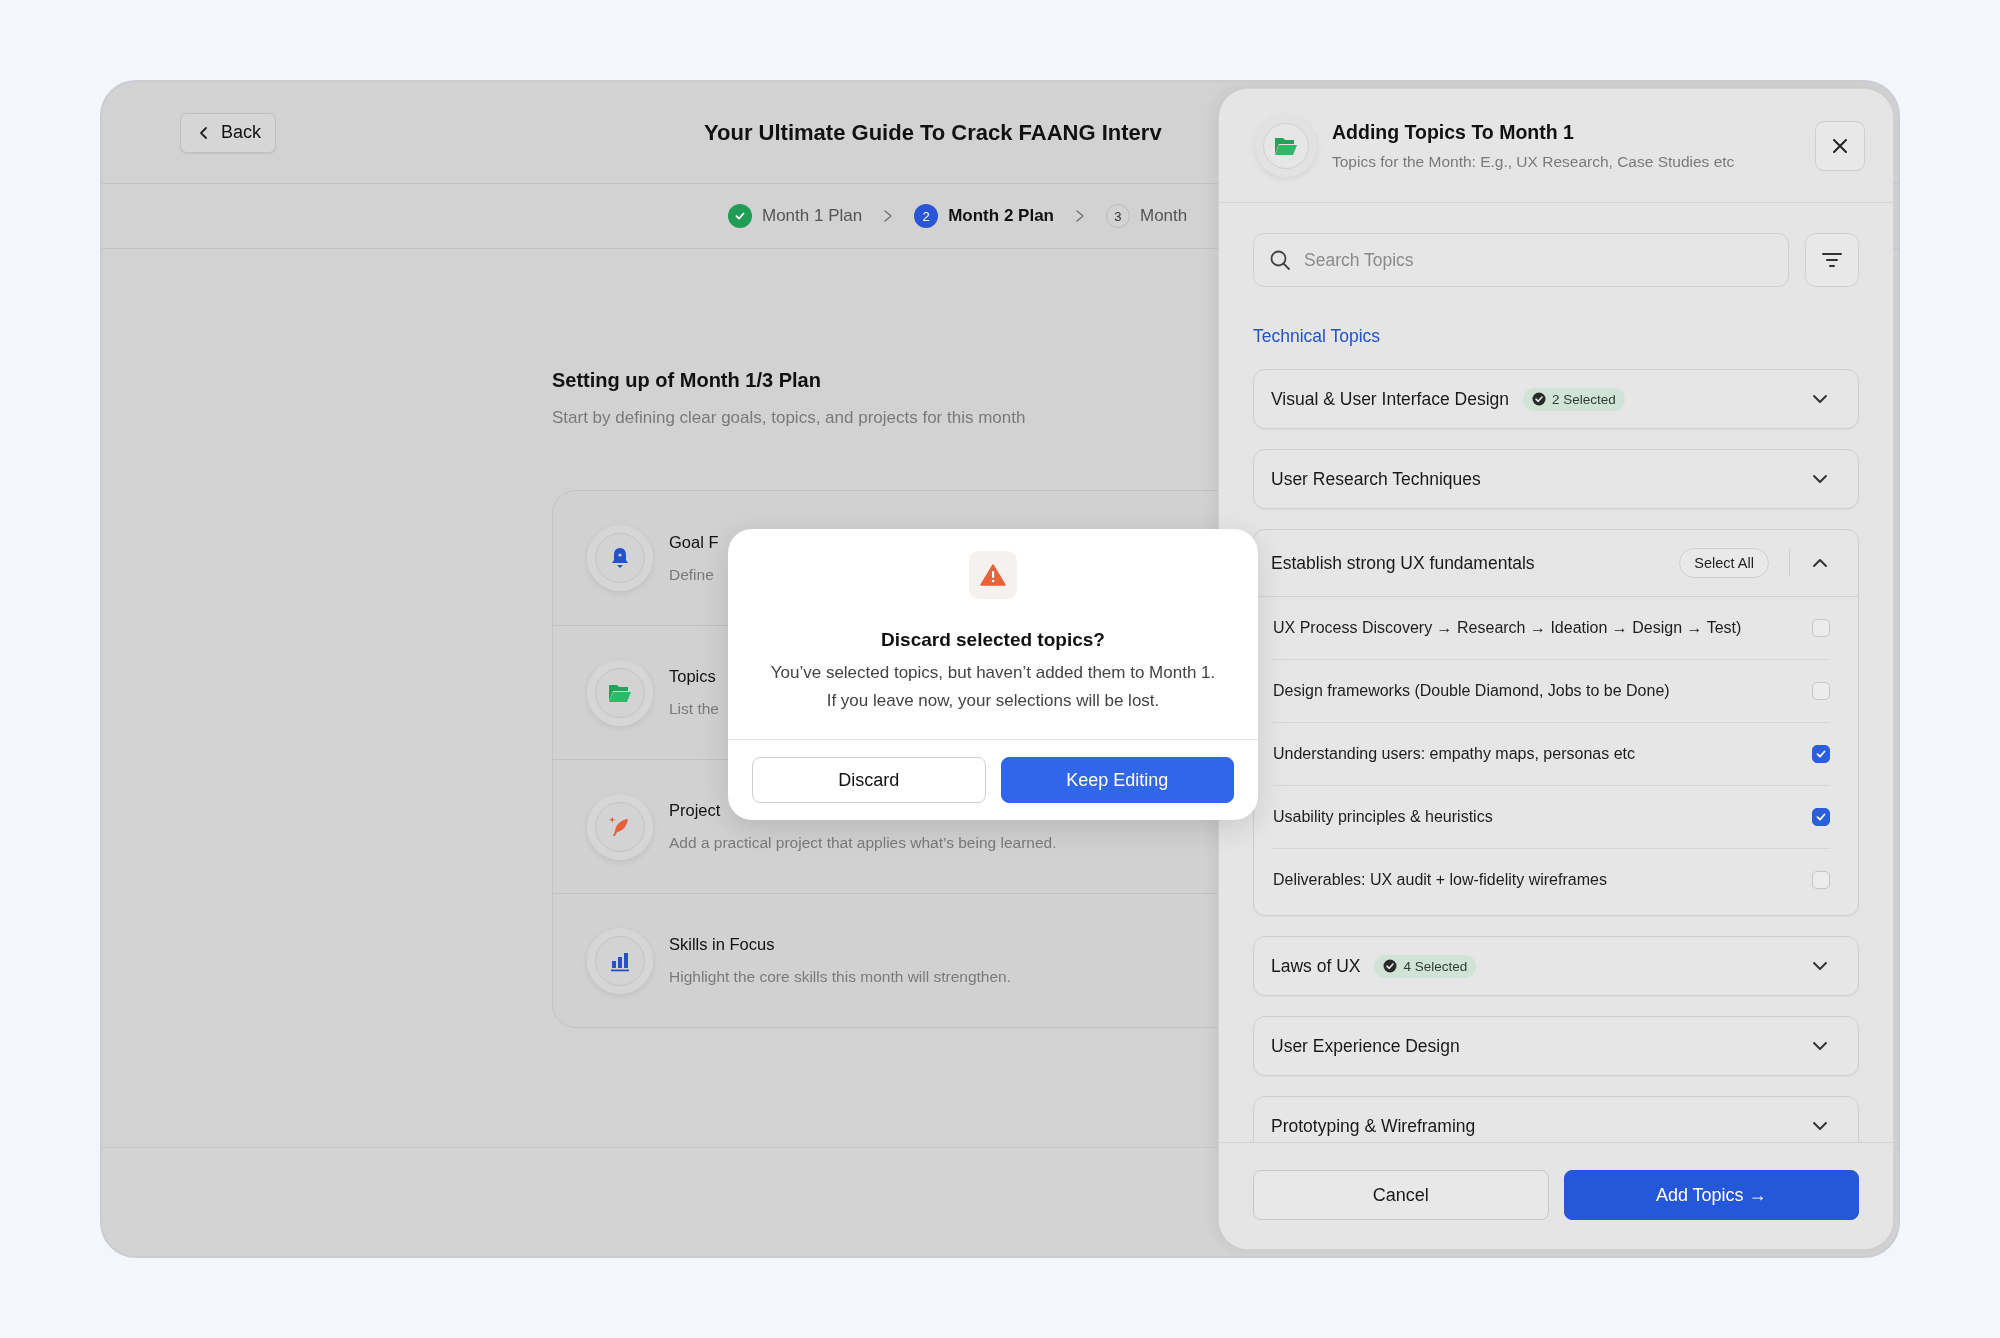 This screenshot has height=1338, width=2000. I want to click on topic-label: Understanding users: empathy maps, personas etc, so click(1454, 754).